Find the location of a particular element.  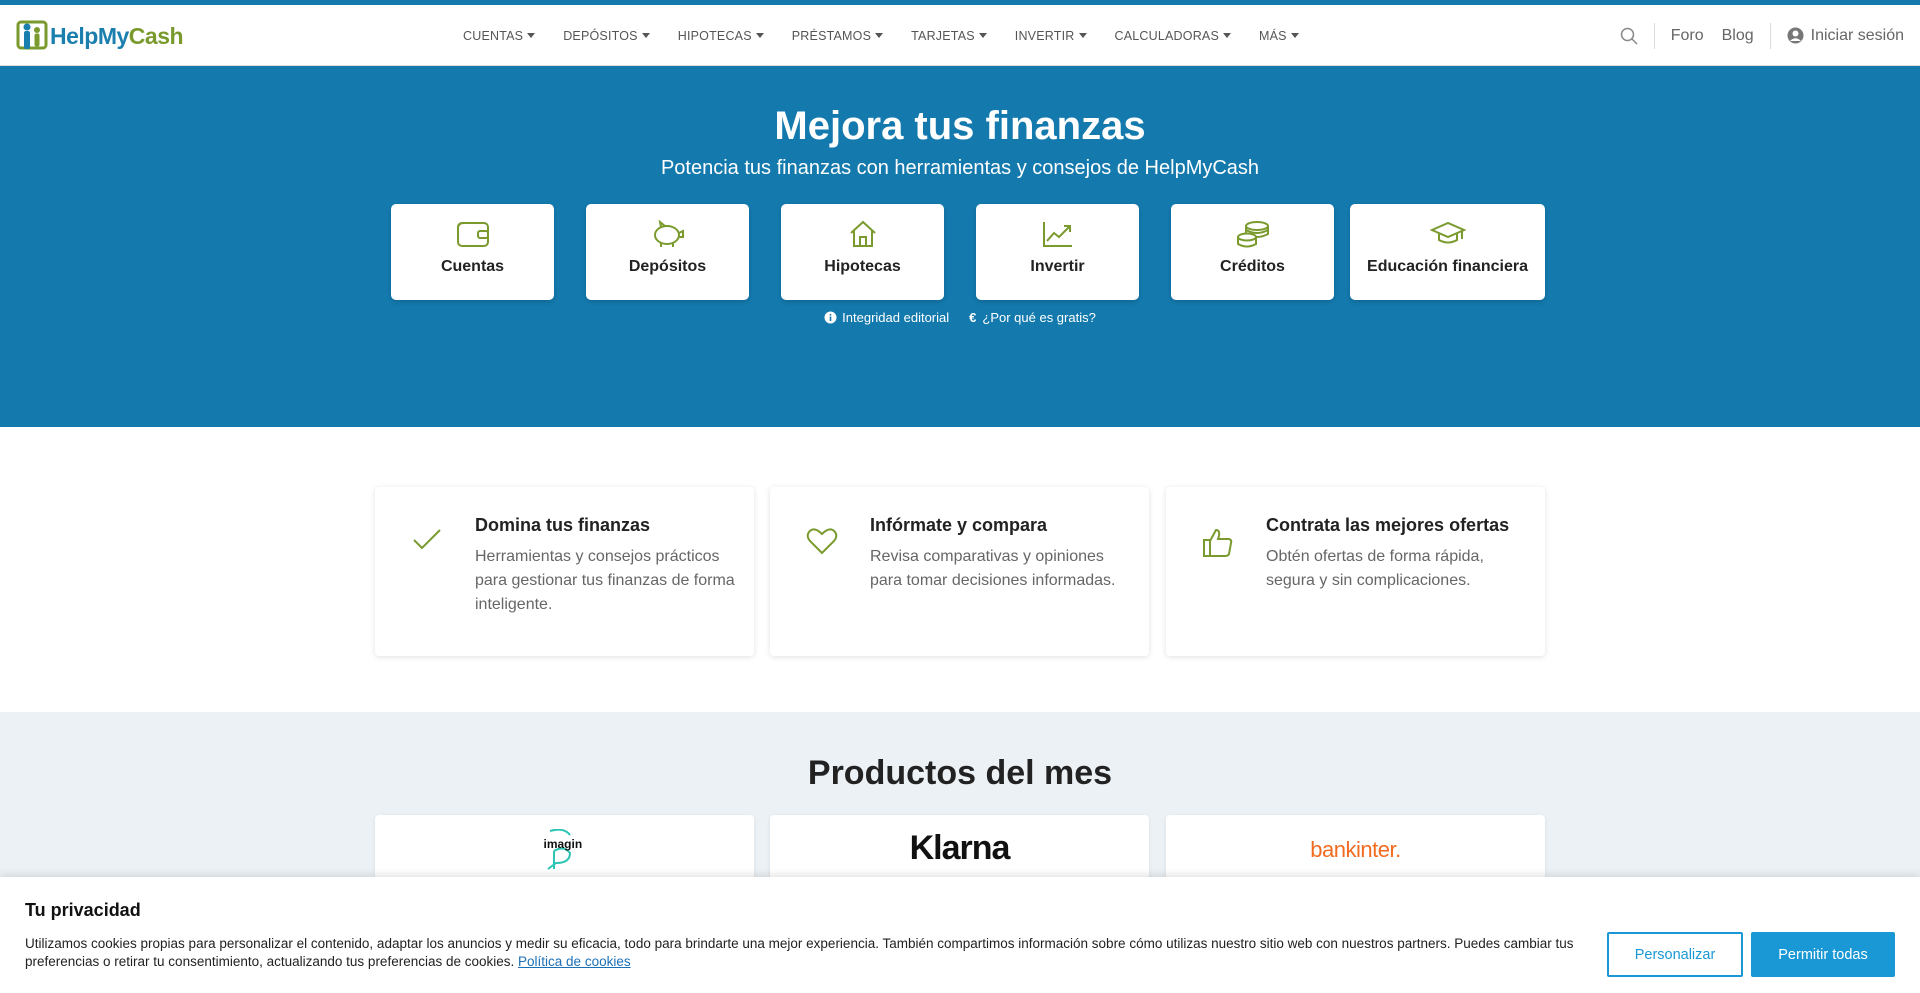

hero-title: Mejora tus finanzas is located at coordinates (960, 126).